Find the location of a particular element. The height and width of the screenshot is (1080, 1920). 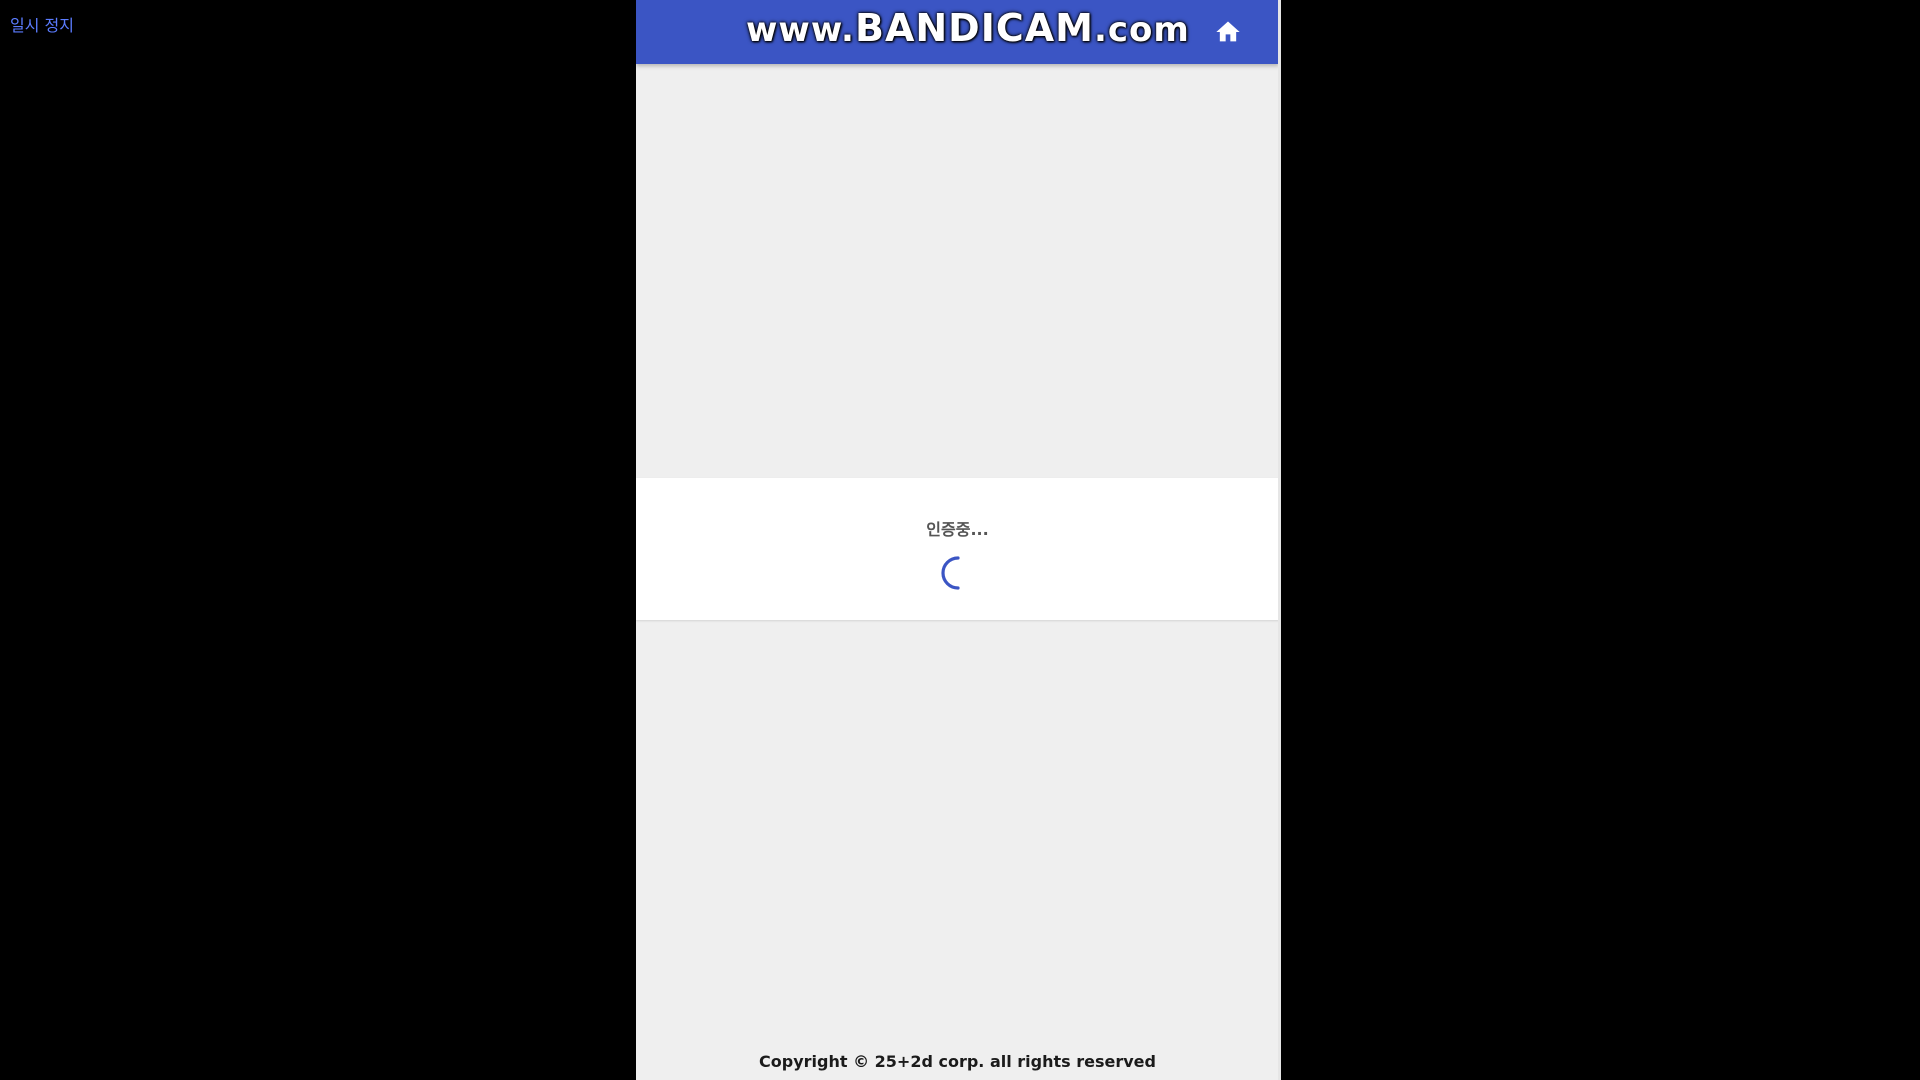

webview-edge is located at coordinates (1279, 540).